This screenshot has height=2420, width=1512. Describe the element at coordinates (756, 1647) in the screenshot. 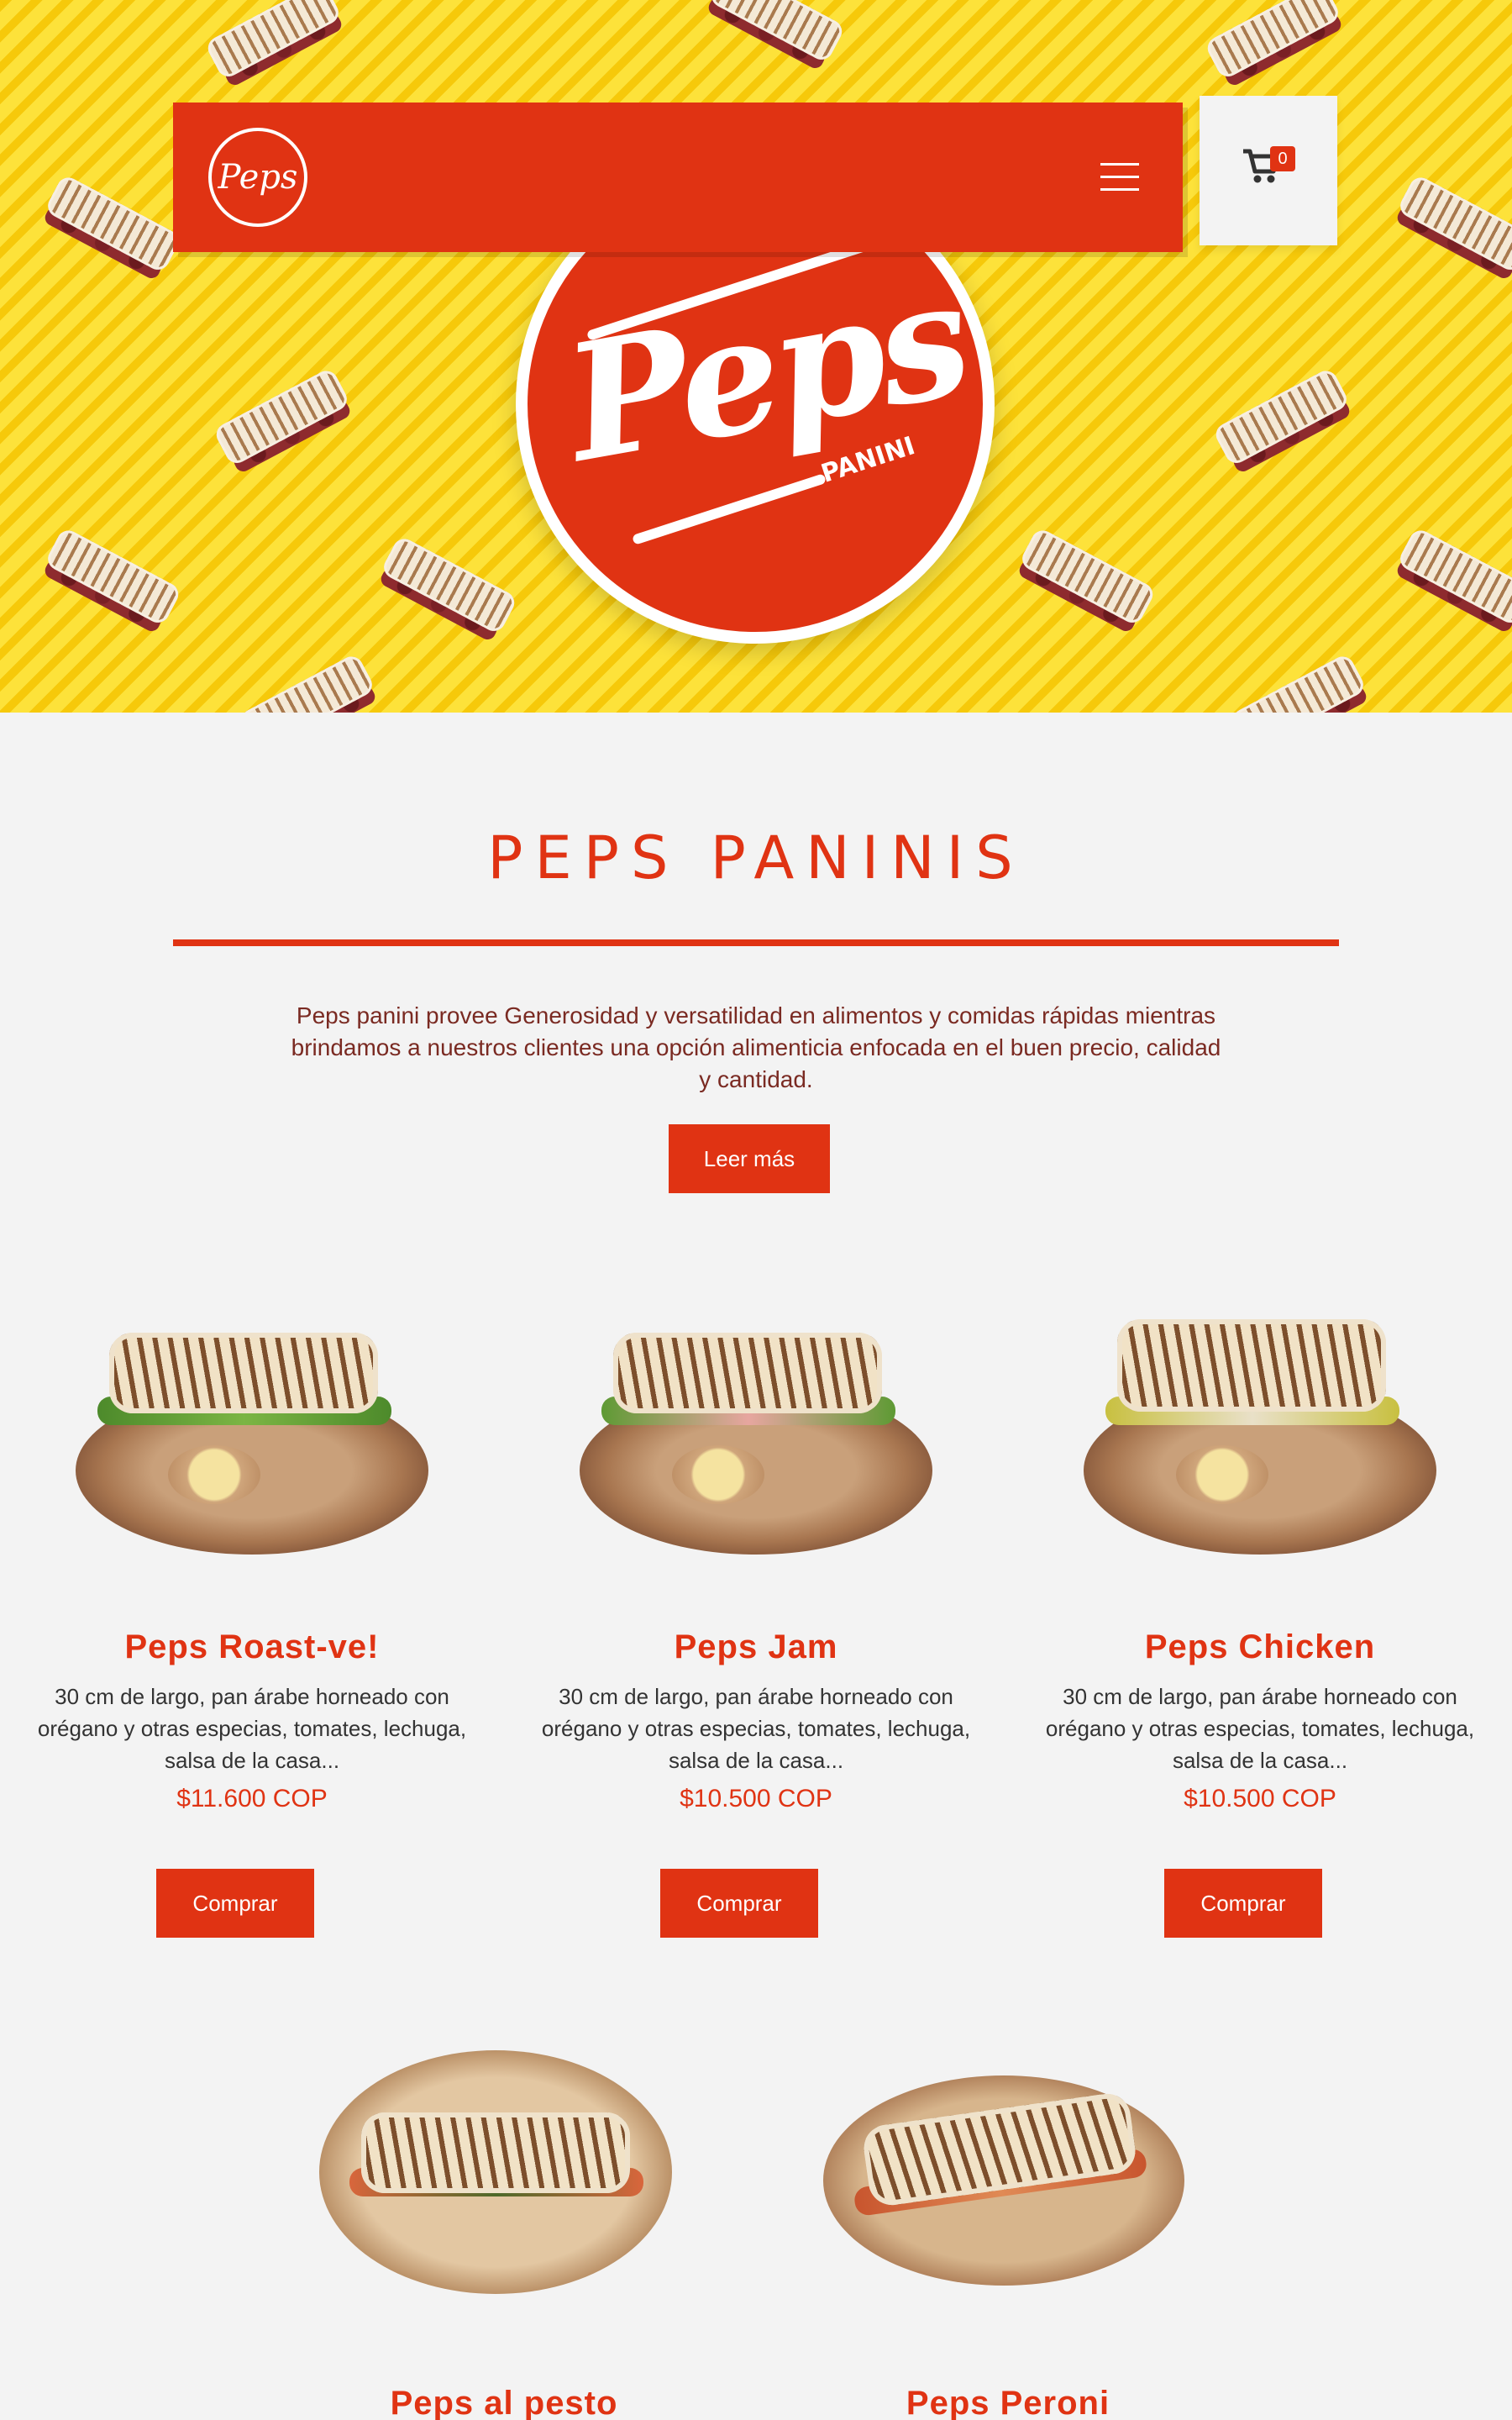

I see `product-name: Peps Jam` at that location.